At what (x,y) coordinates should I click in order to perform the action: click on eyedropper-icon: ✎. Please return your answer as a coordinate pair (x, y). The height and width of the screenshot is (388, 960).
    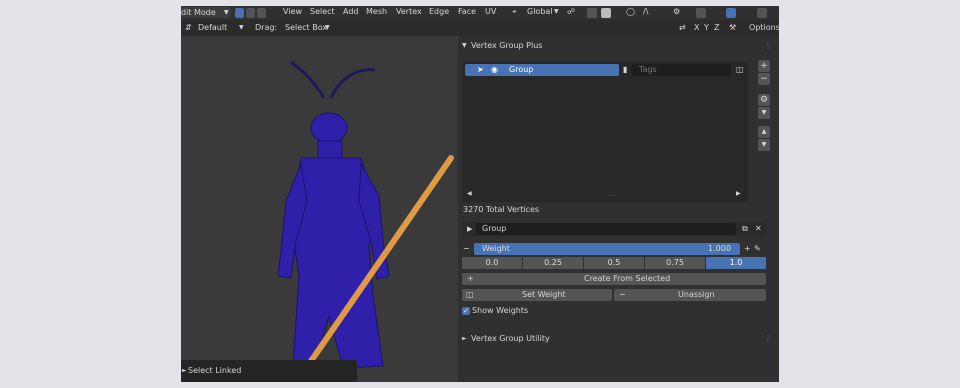
    Looking at the image, I should click on (757, 249).